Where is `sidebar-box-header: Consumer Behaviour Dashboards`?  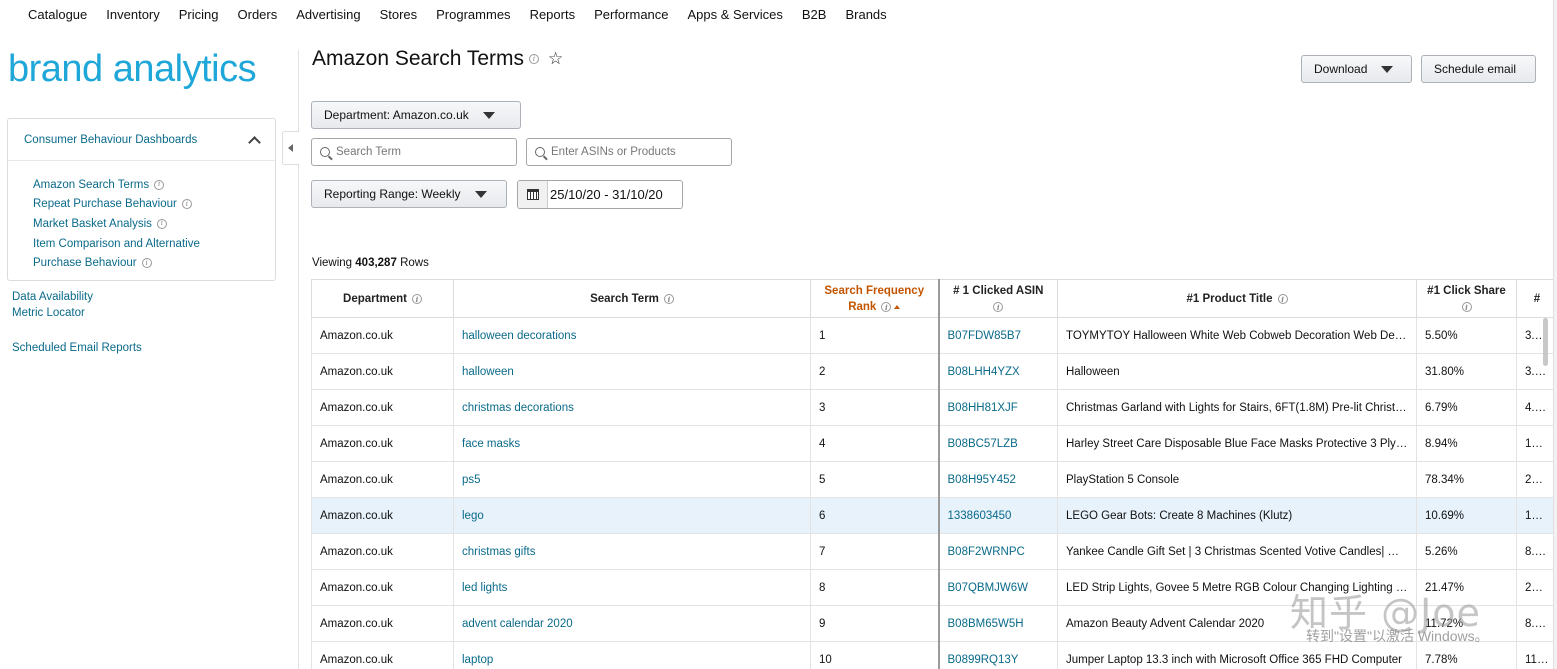
sidebar-box-header: Consumer Behaviour Dashboards is located at coordinates (141, 140).